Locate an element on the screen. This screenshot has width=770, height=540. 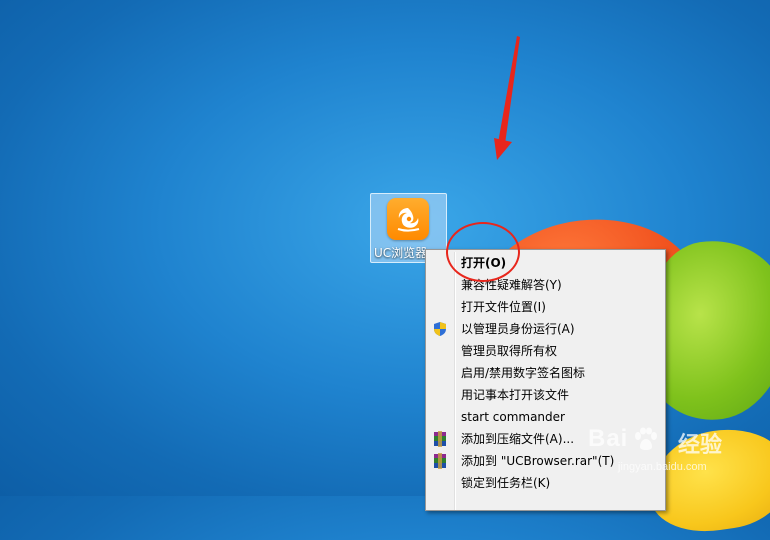
baidu-jingyan-watermark: Bai 经验 jingyan.baidu.com is located at coordinates (678, 455).